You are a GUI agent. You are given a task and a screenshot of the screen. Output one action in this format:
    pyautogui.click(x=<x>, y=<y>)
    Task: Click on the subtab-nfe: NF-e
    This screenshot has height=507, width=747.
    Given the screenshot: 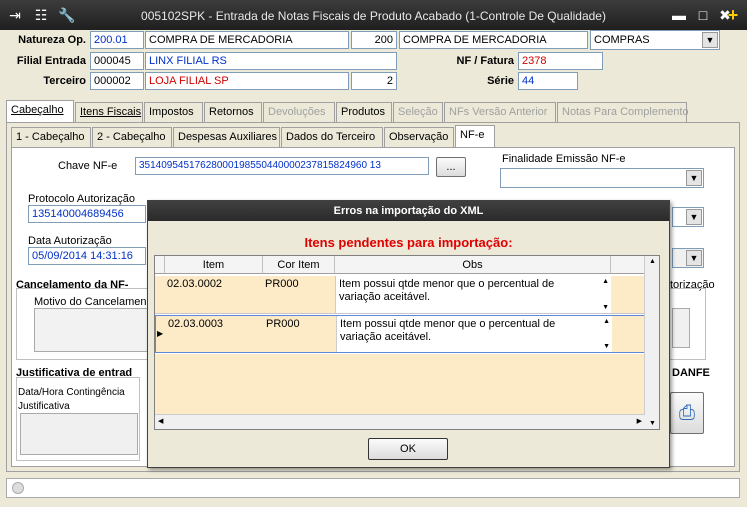 What is the action you would take?
    pyautogui.click(x=475, y=136)
    